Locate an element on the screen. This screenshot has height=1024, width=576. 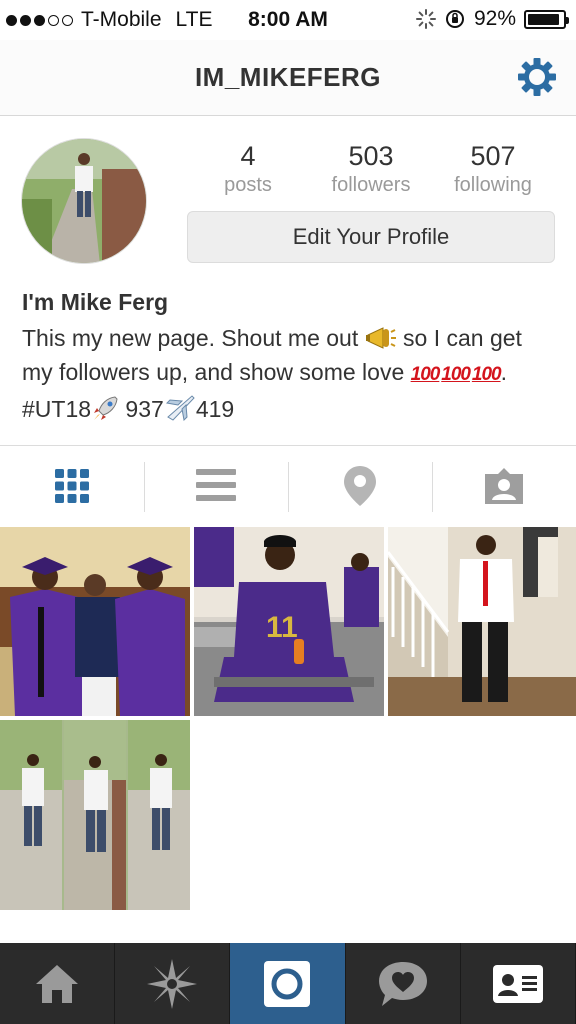
view-tabs is located at coordinates (288, 485).